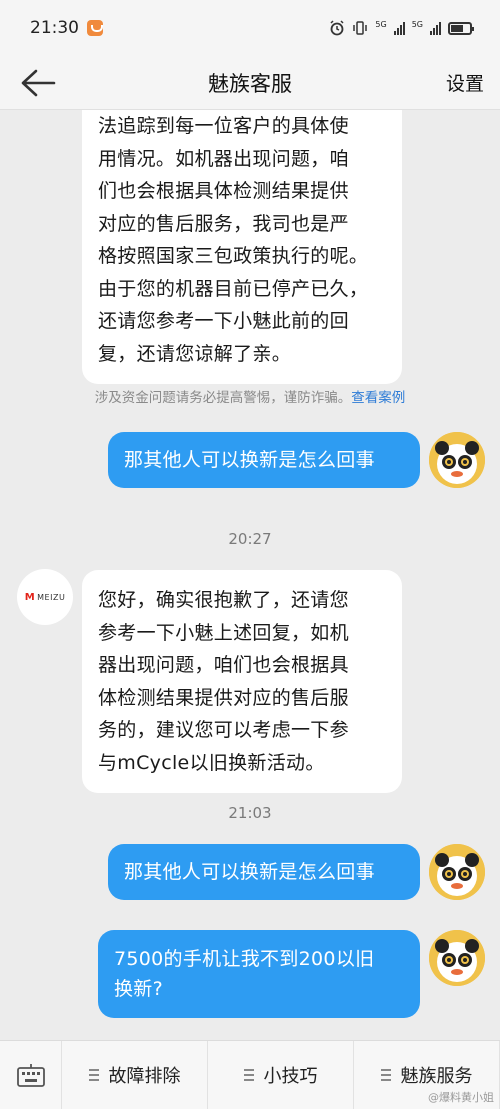  Describe the element at coordinates (233, 256) in the screenshot. I see `message-line: 格按照国家三包政策执行的呢。` at that location.